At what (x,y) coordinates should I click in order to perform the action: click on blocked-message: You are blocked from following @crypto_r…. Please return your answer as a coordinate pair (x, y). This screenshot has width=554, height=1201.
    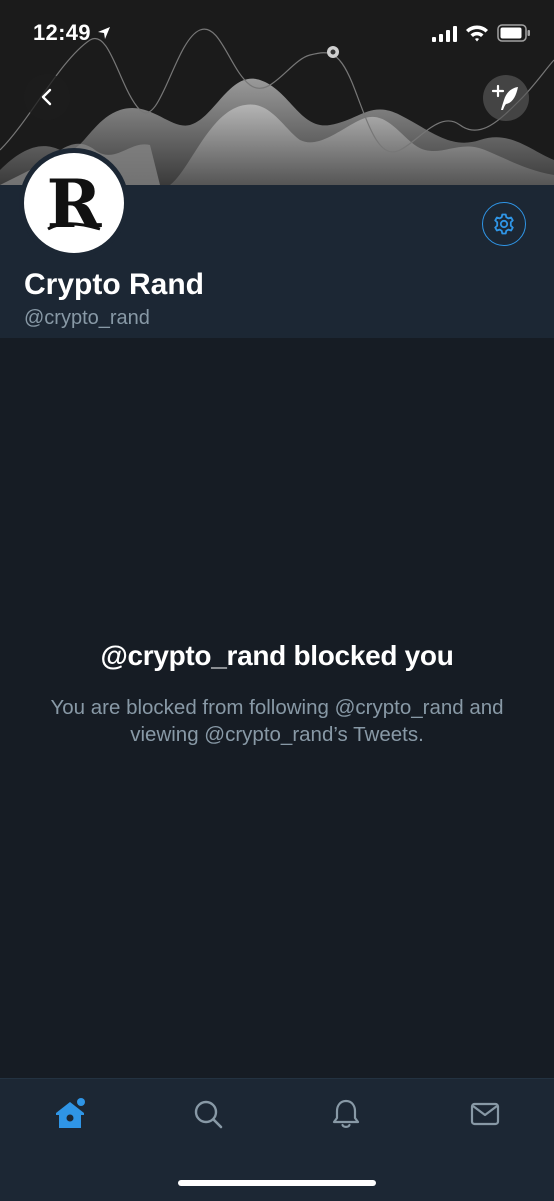
    Looking at the image, I should click on (277, 721).